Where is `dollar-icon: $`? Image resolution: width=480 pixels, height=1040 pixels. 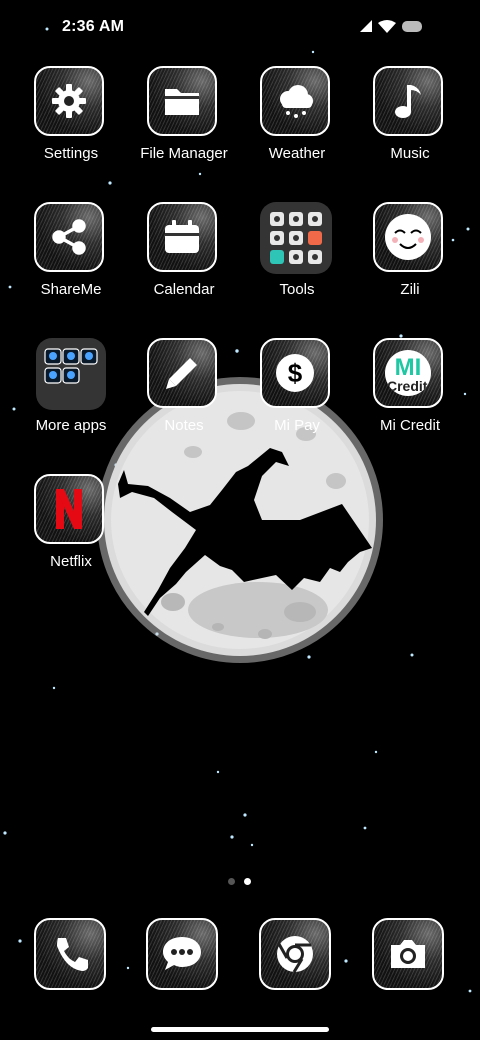
dollar-icon: $ is located at coordinates (295, 373).